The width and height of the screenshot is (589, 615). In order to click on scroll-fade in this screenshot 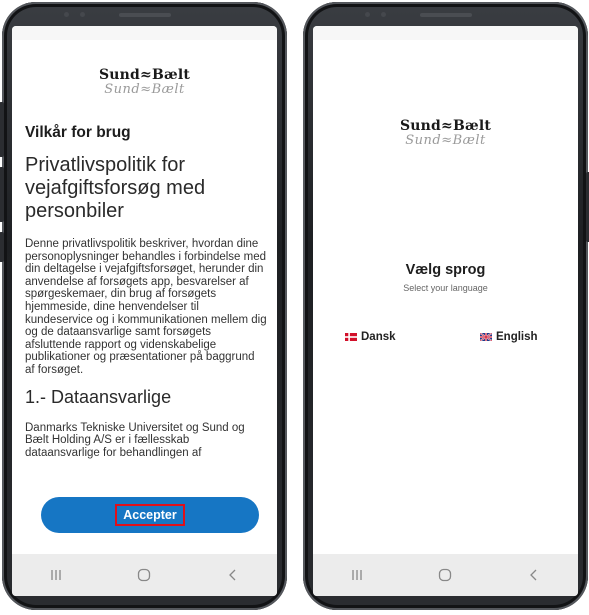, I will do `click(144, 476)`.